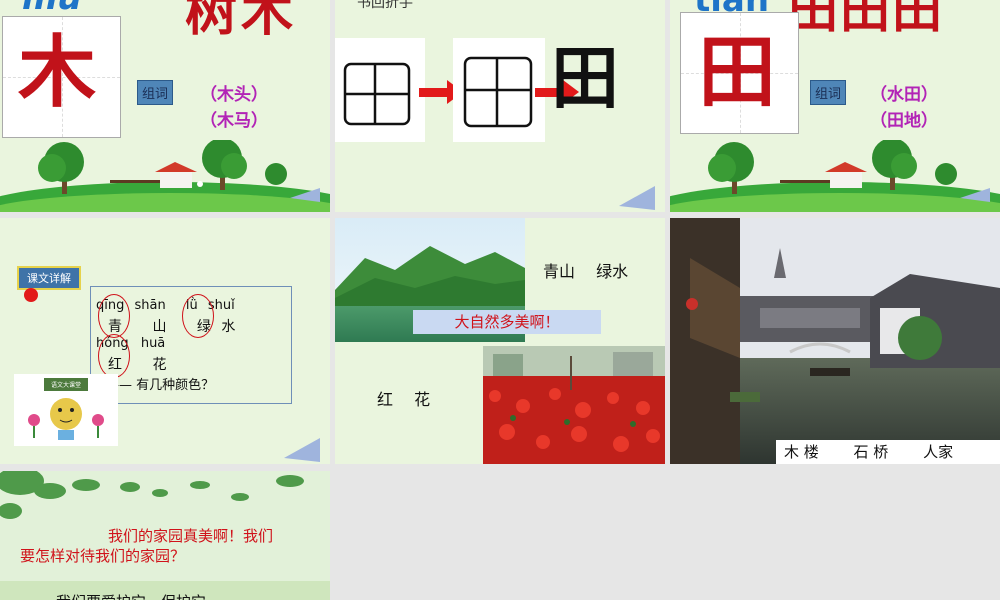  I want to click on word-list: （水田） （田地）, so click(904, 108).